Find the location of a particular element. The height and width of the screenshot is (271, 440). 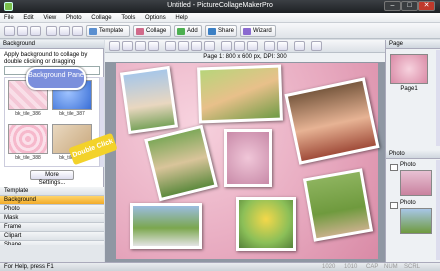

template-icon is located at coordinates (93, 31).